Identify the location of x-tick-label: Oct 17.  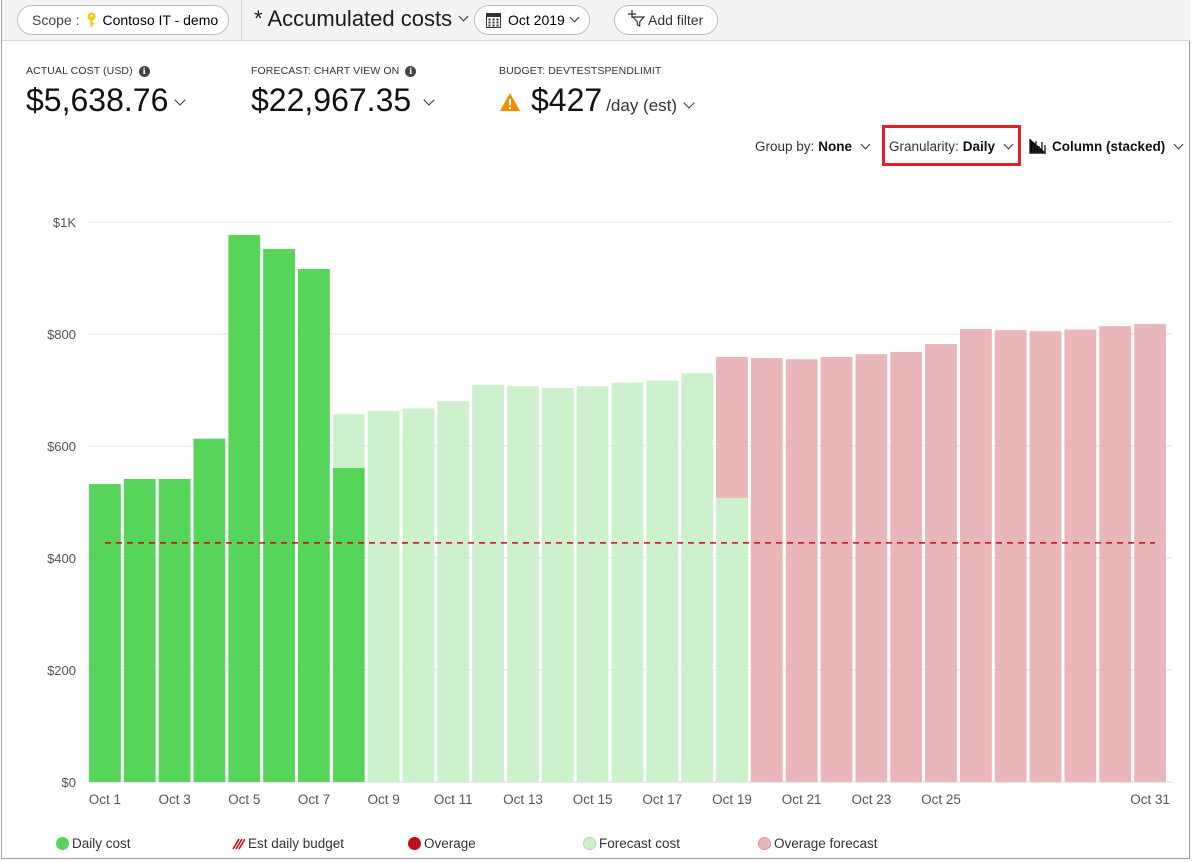
(662, 799).